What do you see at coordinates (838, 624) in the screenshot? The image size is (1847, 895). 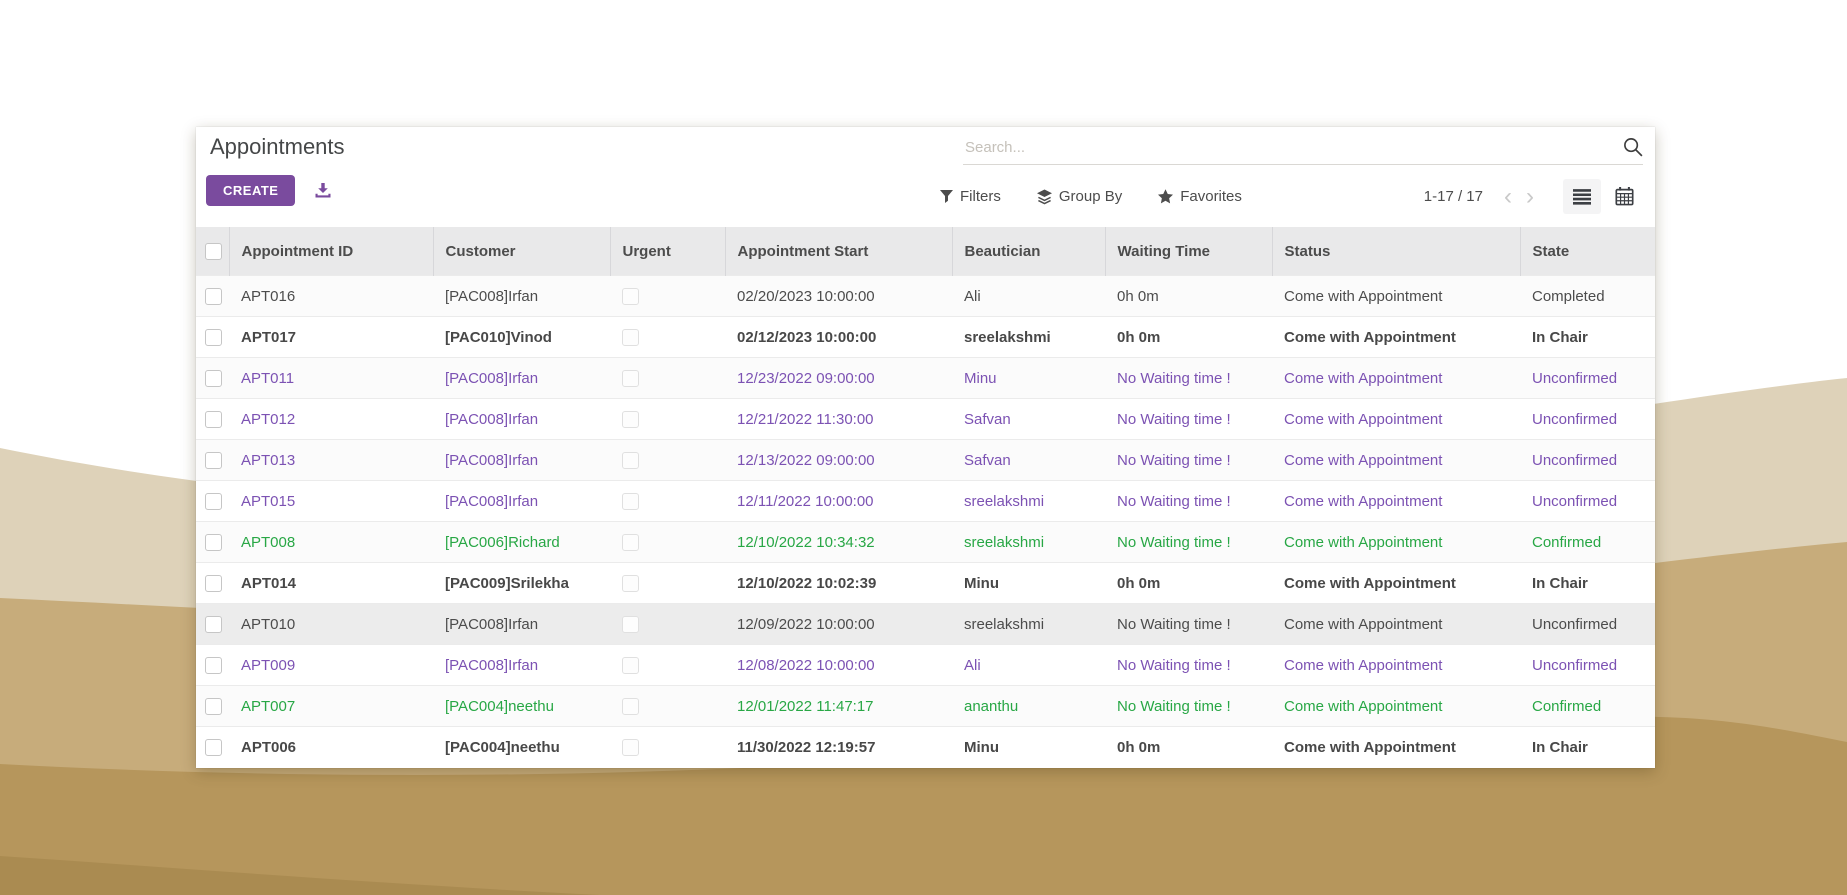 I see `appointment-start-cell: 12/09/2022 10:00:00` at bounding box center [838, 624].